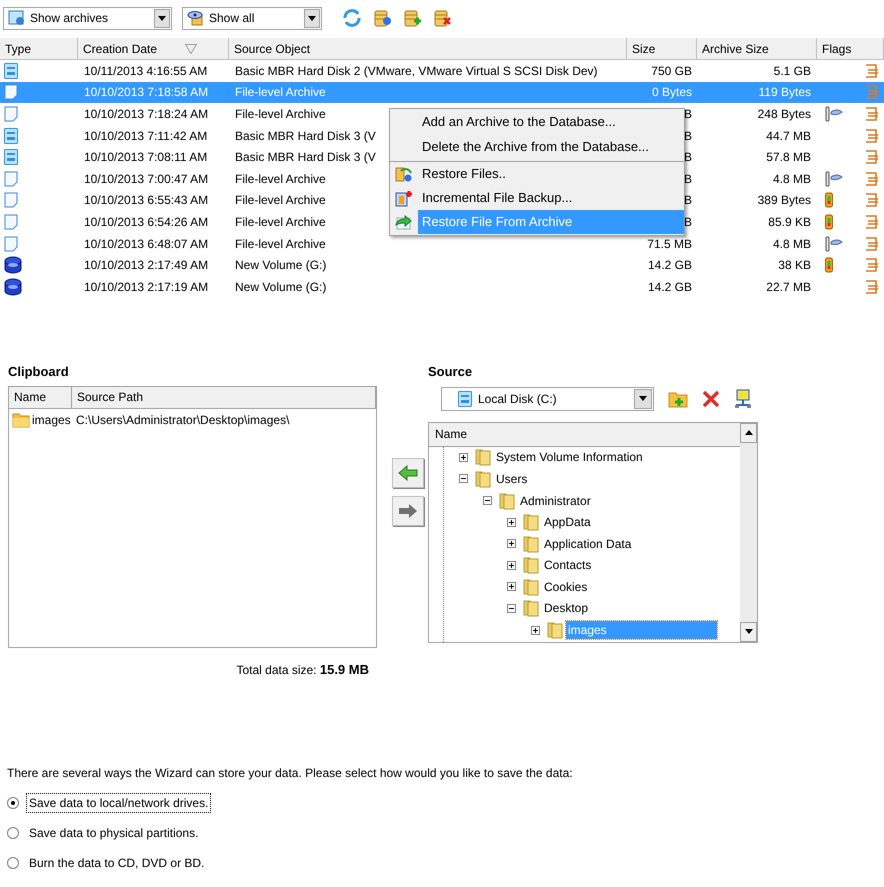 This screenshot has width=884, height=887. I want to click on archive-size-cell: 85.9 KB, so click(789, 221).